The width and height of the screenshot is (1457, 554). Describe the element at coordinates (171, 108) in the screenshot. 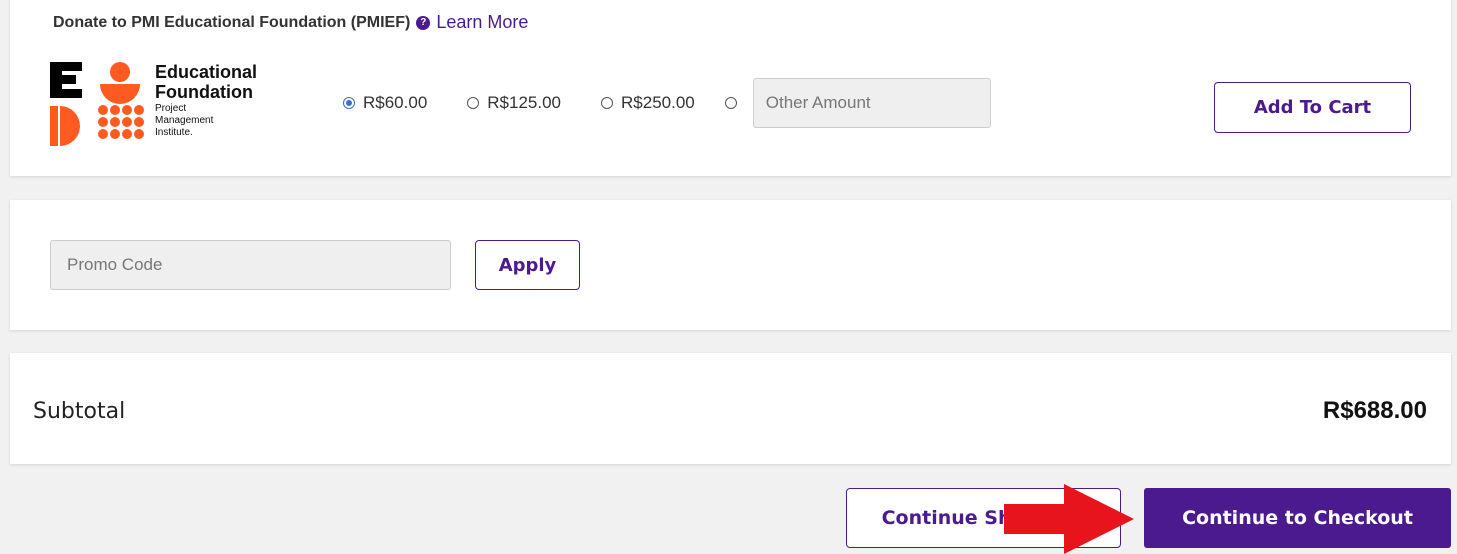

I see `logo-sub-line1: Project` at that location.